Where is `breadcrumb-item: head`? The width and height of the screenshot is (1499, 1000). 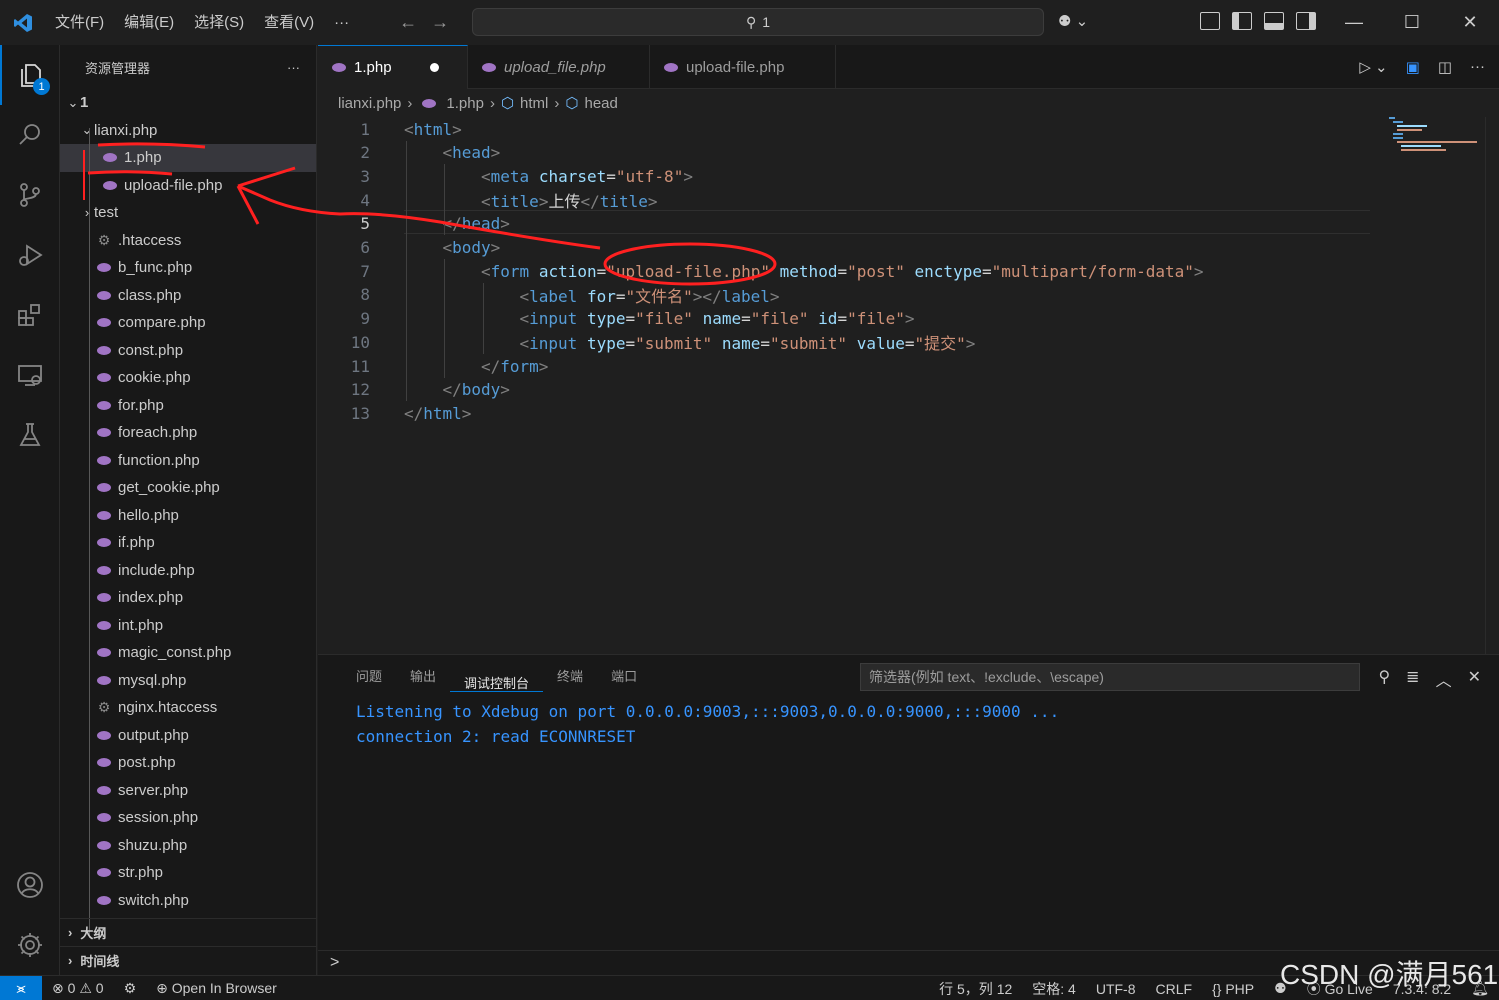
breadcrumb-item: head is located at coordinates (601, 103).